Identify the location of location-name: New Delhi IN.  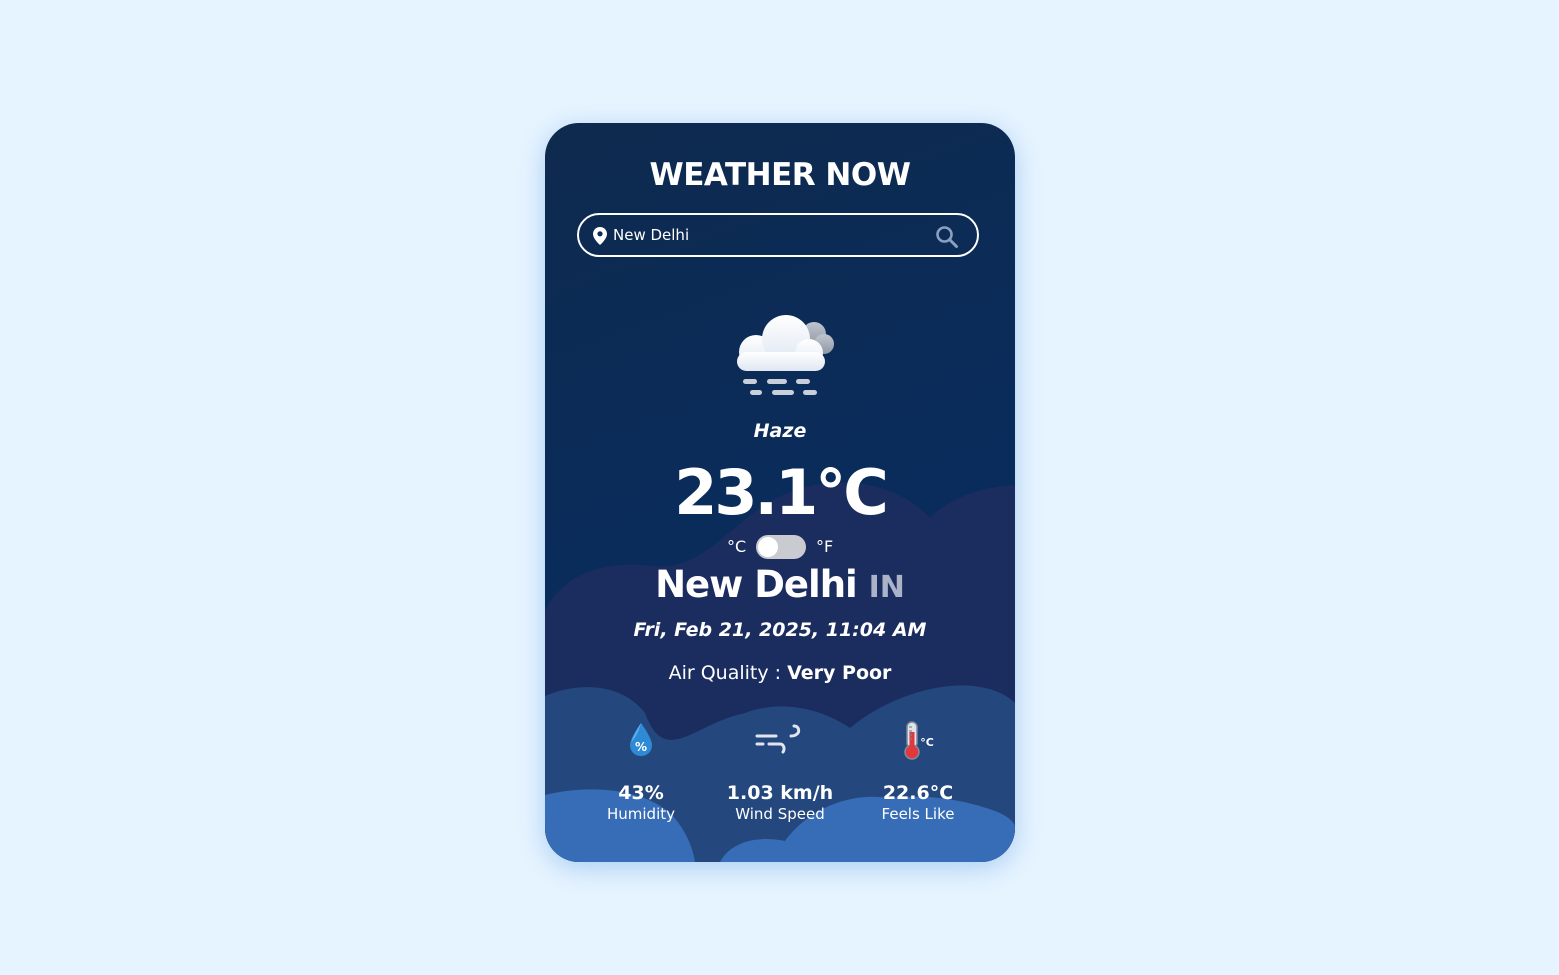
(780, 584).